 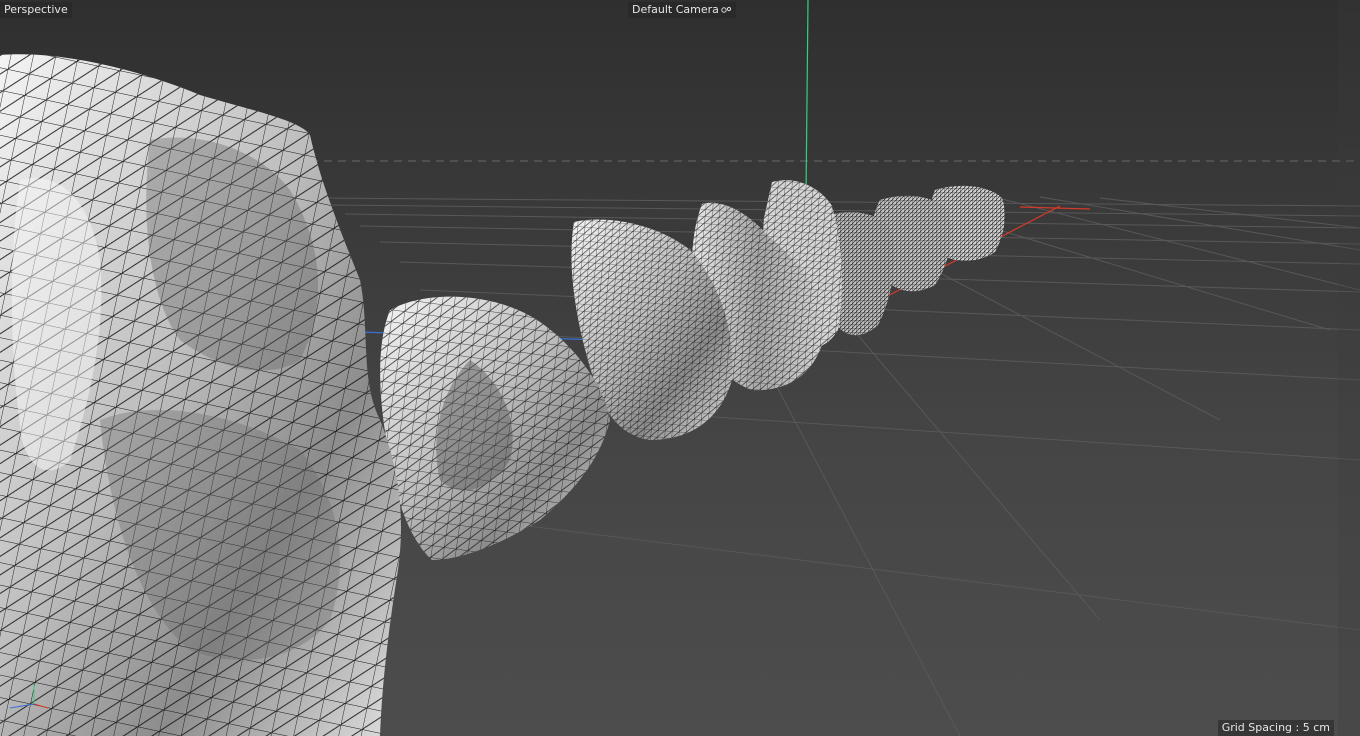 What do you see at coordinates (726, 9) in the screenshot?
I see `camera-icon` at bounding box center [726, 9].